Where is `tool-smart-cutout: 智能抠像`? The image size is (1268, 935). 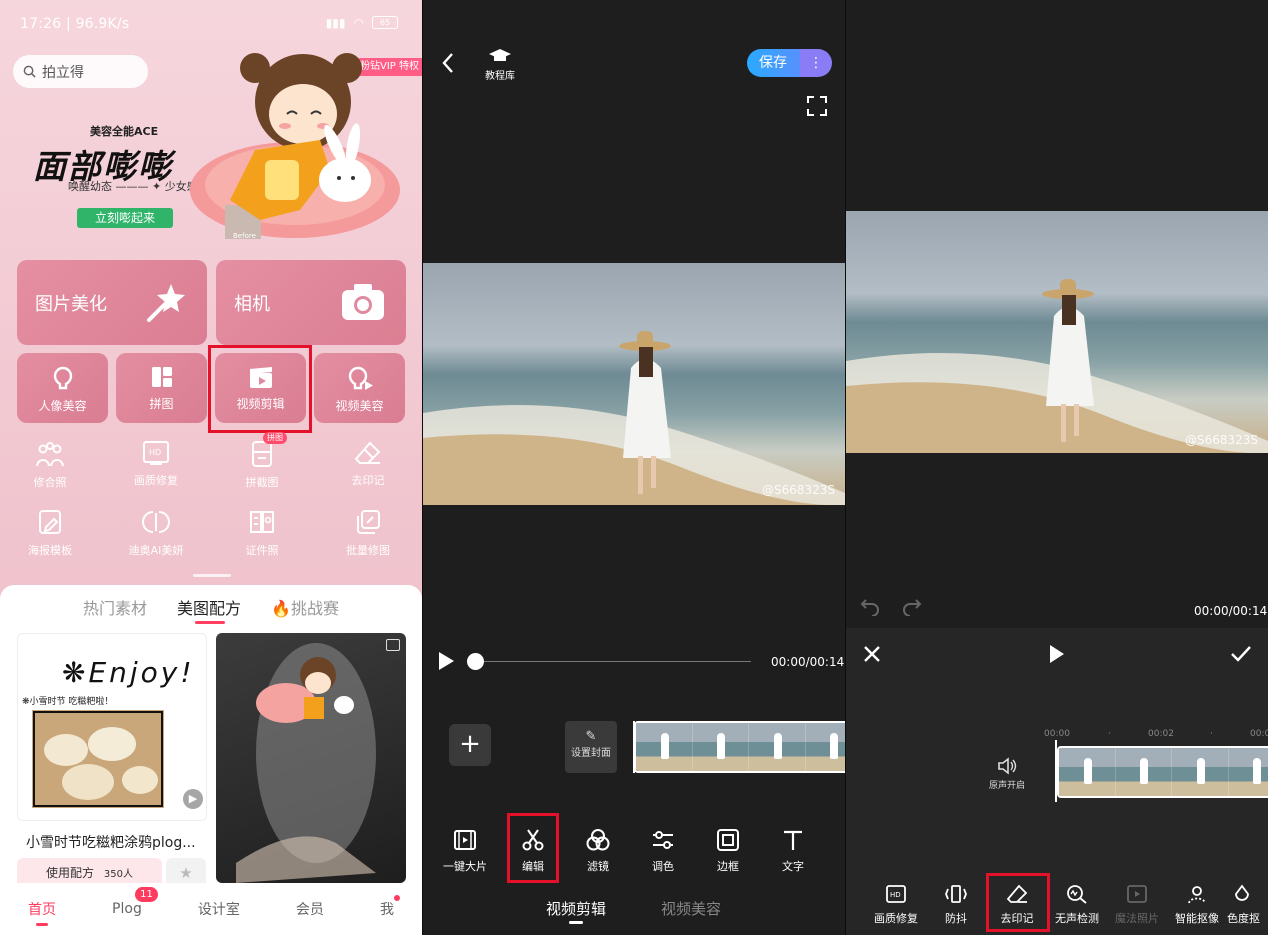
tool-smart-cutout: 智能抠像 is located at coordinates (1197, 905).